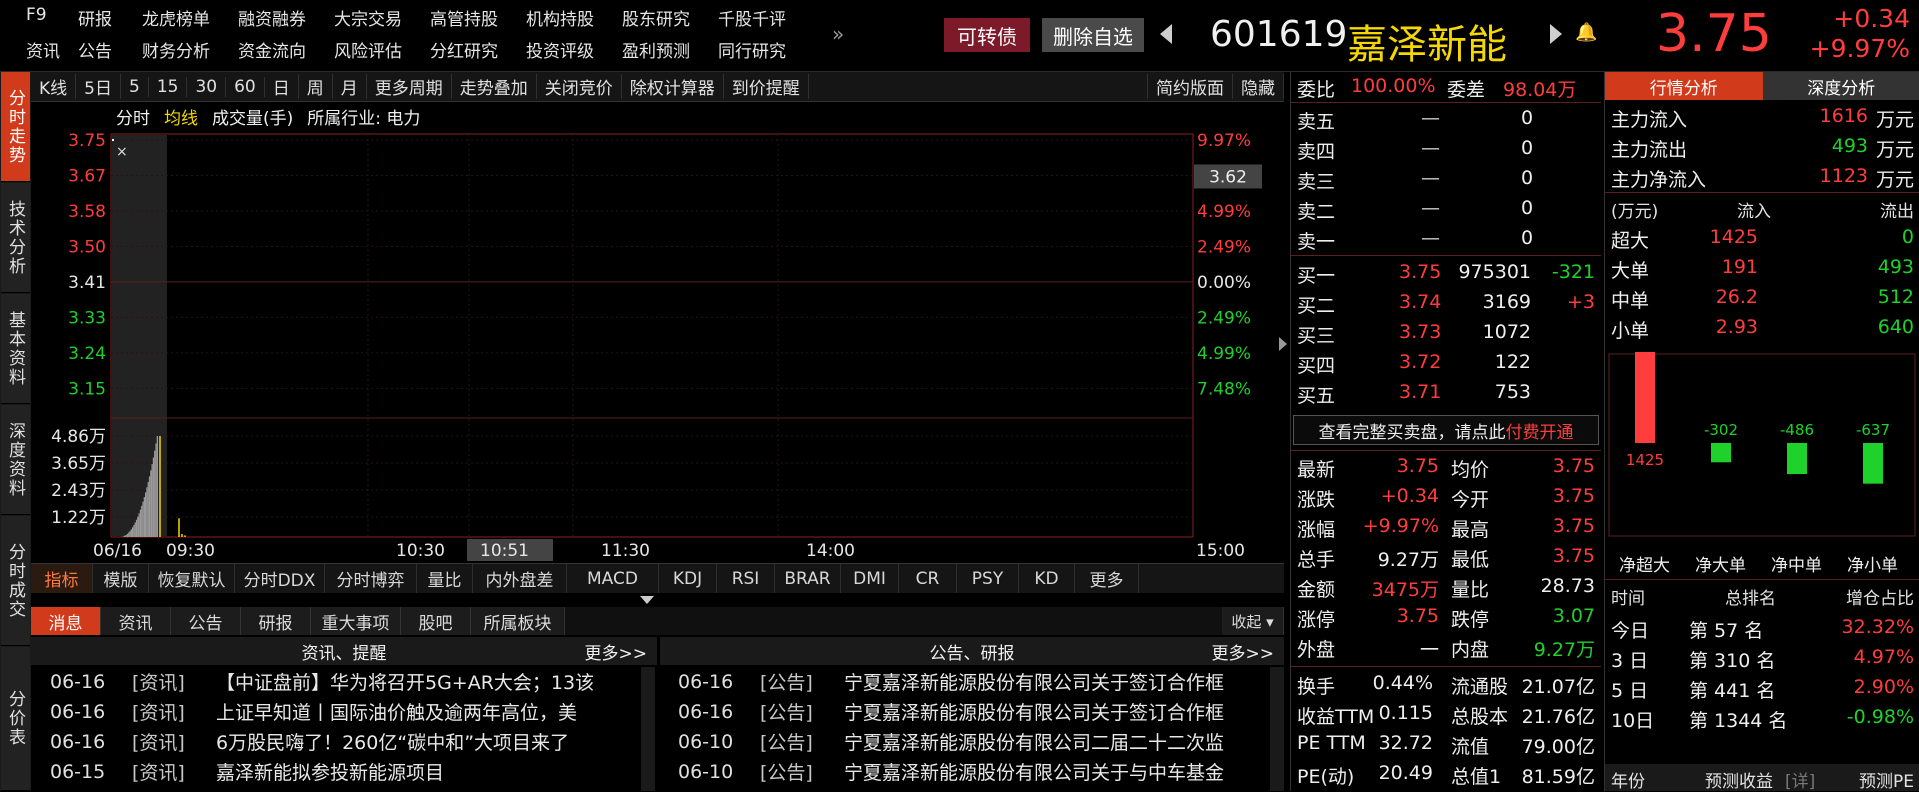  What do you see at coordinates (121, 578) in the screenshot?
I see `indicator-tab-1: 模版` at bounding box center [121, 578].